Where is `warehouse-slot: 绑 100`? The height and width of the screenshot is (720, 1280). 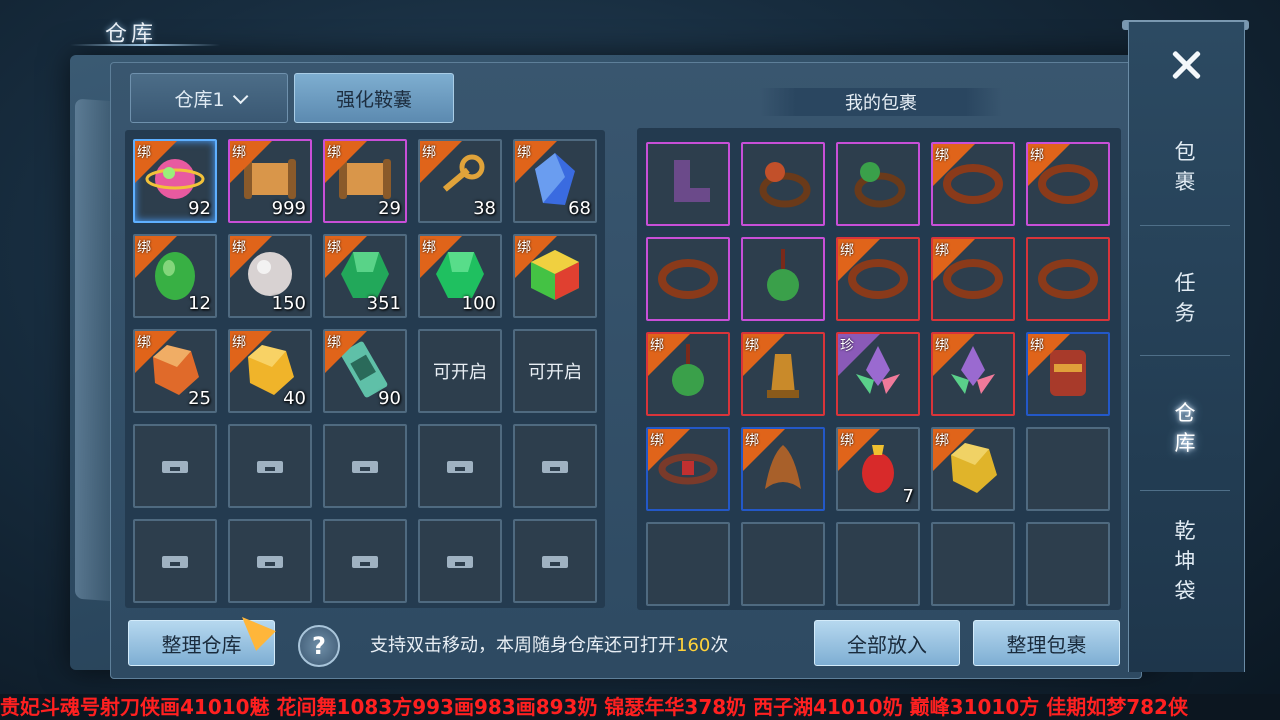 warehouse-slot: 绑 100 is located at coordinates (460, 276).